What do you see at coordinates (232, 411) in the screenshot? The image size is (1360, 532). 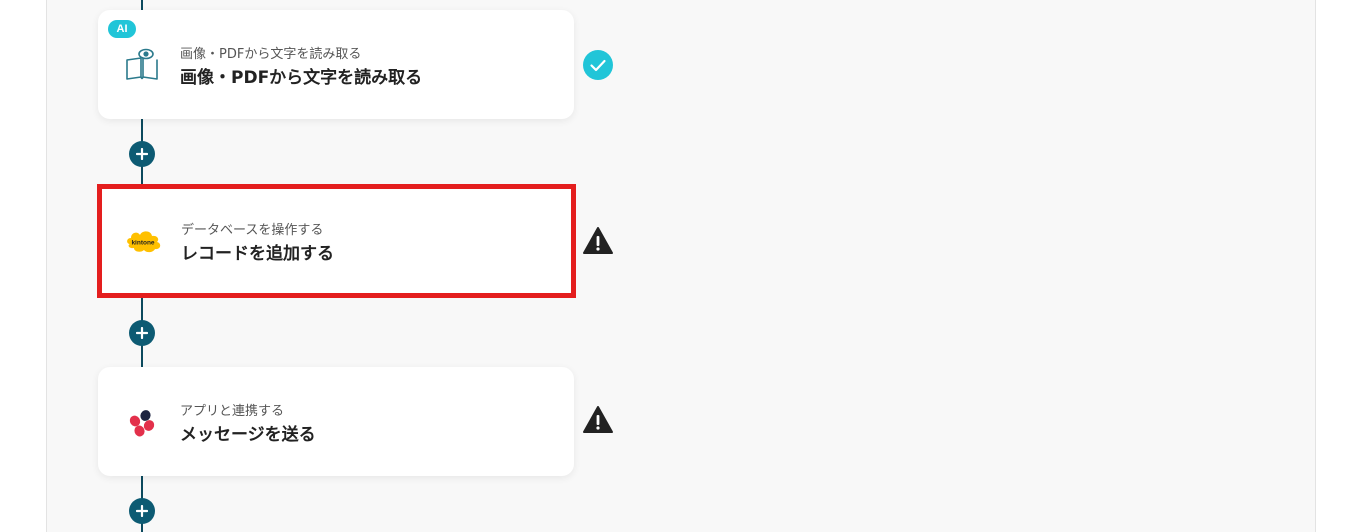 I see `step-subtitle: アプリと連携する` at bounding box center [232, 411].